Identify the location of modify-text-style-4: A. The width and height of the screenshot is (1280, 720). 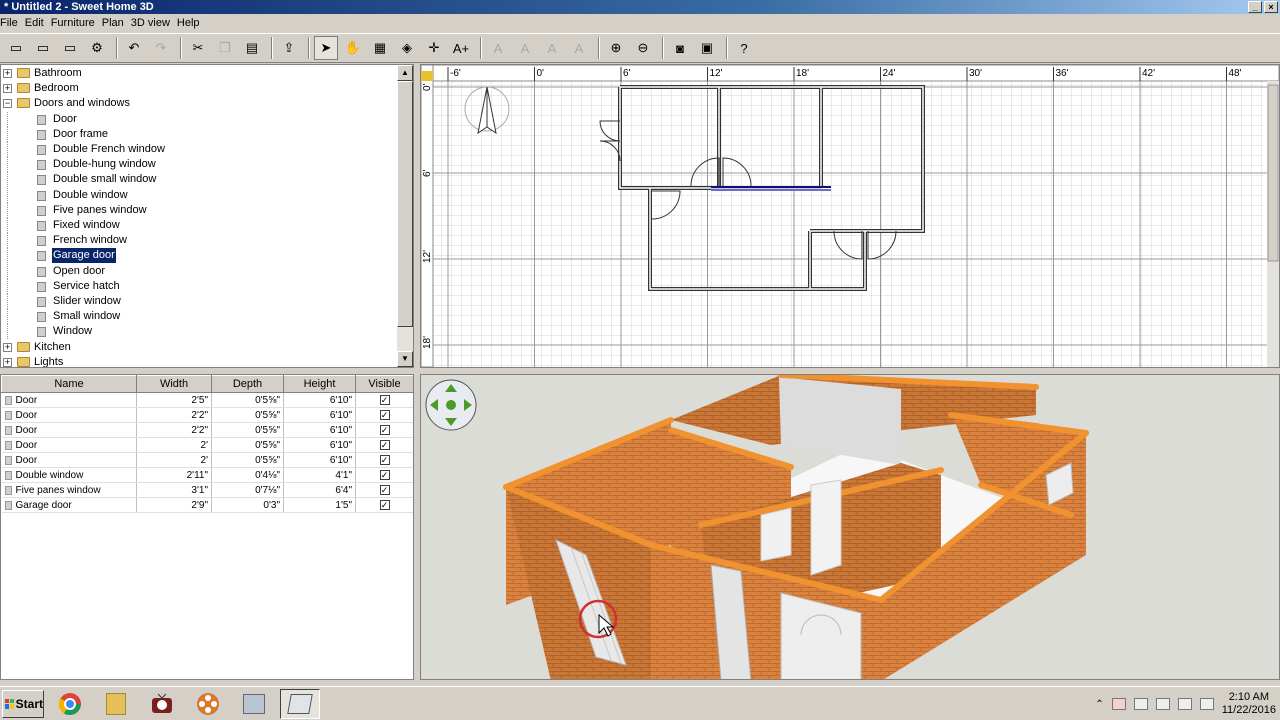
(579, 48).